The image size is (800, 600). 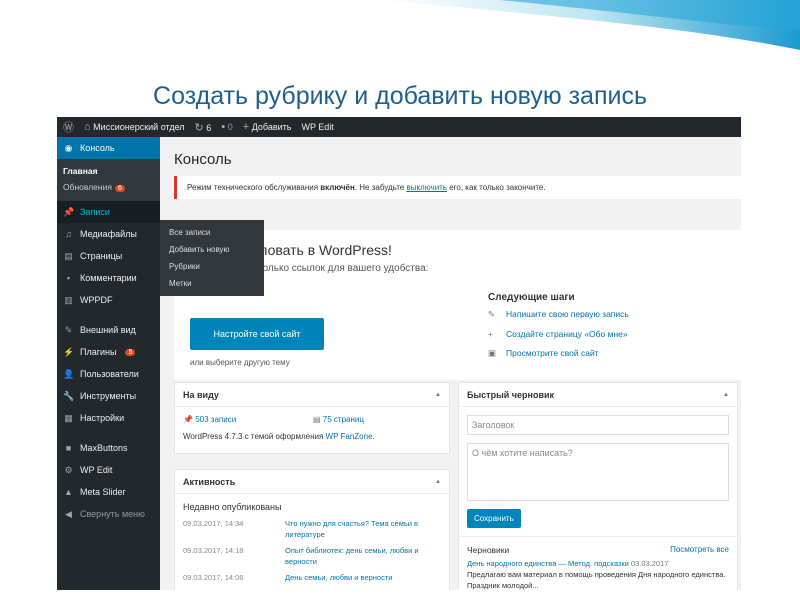 What do you see at coordinates (199, 127) in the screenshot?
I see `refresh-icon: ↻` at bounding box center [199, 127].